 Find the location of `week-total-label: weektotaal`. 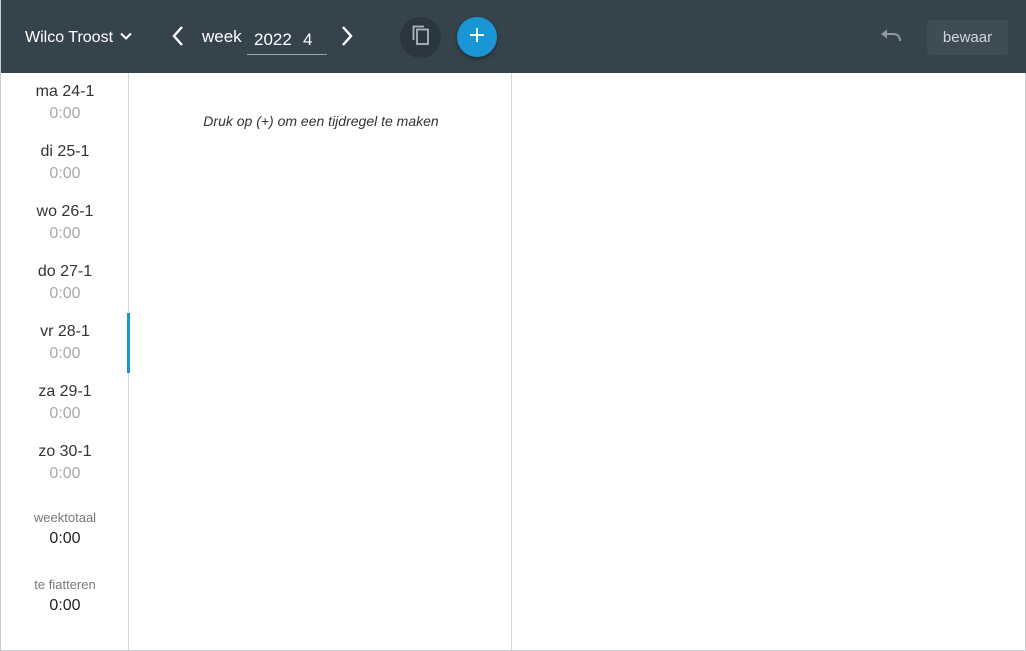

week-total-label: weektotaal is located at coordinates (65, 517).